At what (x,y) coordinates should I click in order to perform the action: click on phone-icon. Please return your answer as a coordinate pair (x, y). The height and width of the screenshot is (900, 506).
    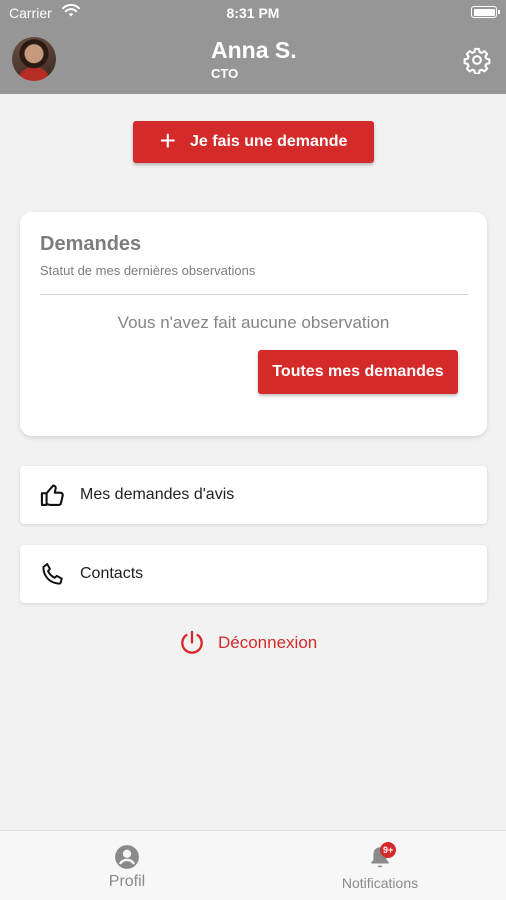
    Looking at the image, I should click on (53, 574).